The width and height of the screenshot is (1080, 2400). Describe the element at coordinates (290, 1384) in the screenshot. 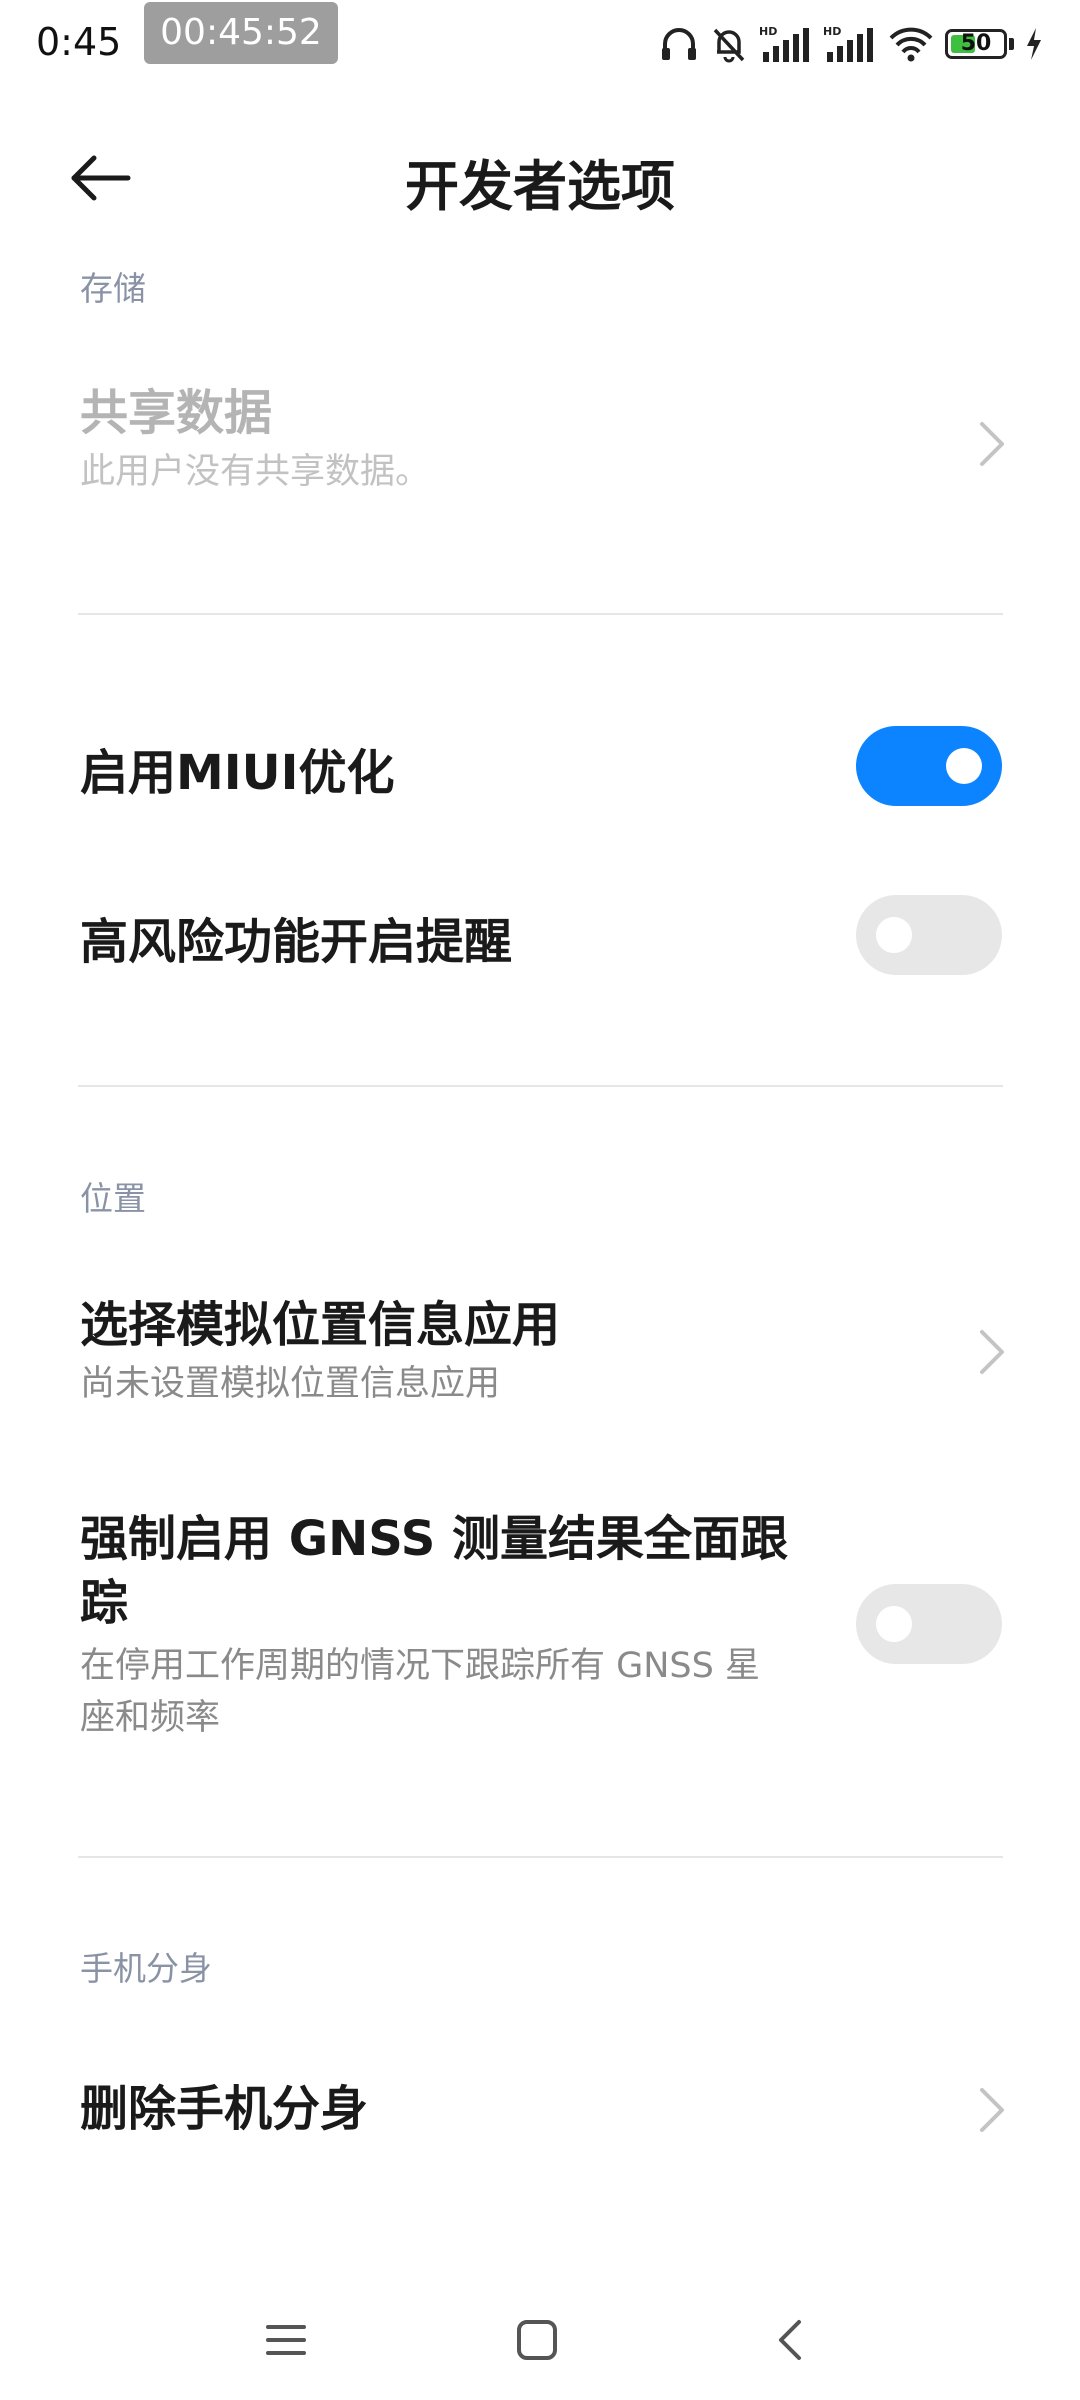

I see `mock-location-subtitle: 尚未设置模拟位置信息应用` at that location.